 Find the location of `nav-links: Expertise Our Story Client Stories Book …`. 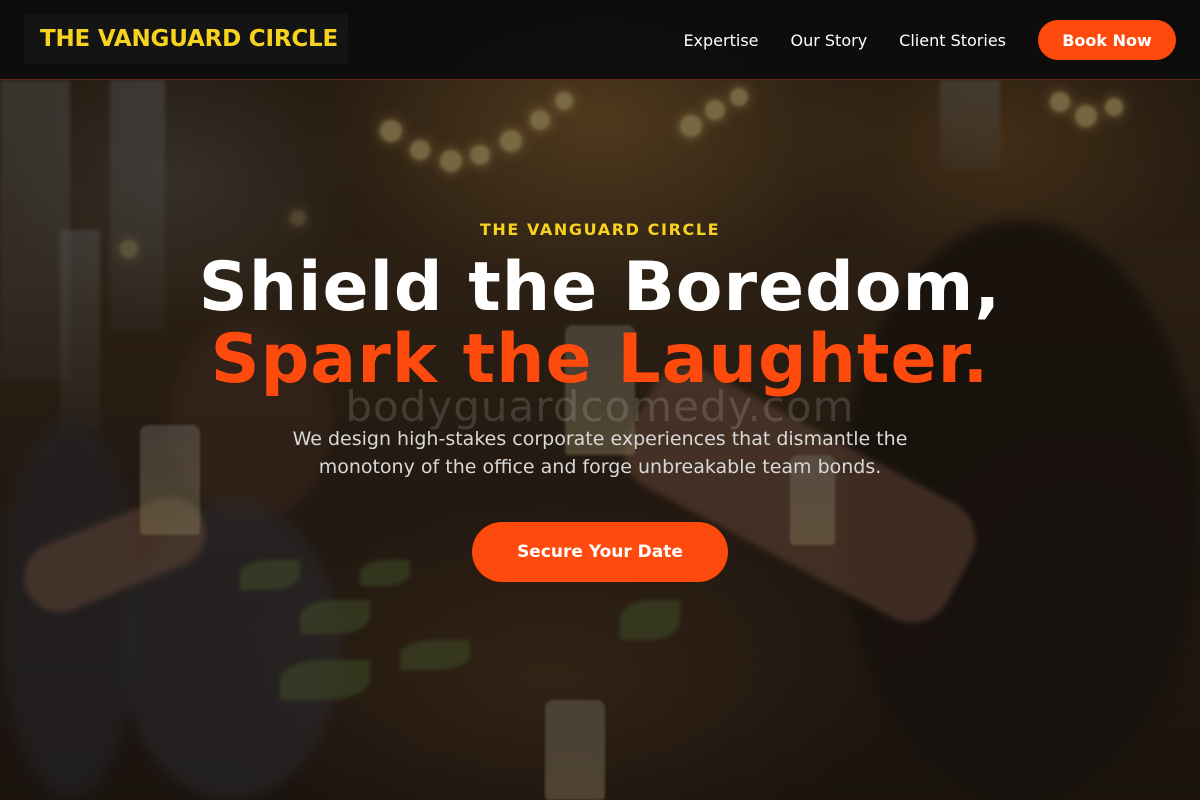

nav-links: Expertise Our Story Client Stories Book … is located at coordinates (929, 40).